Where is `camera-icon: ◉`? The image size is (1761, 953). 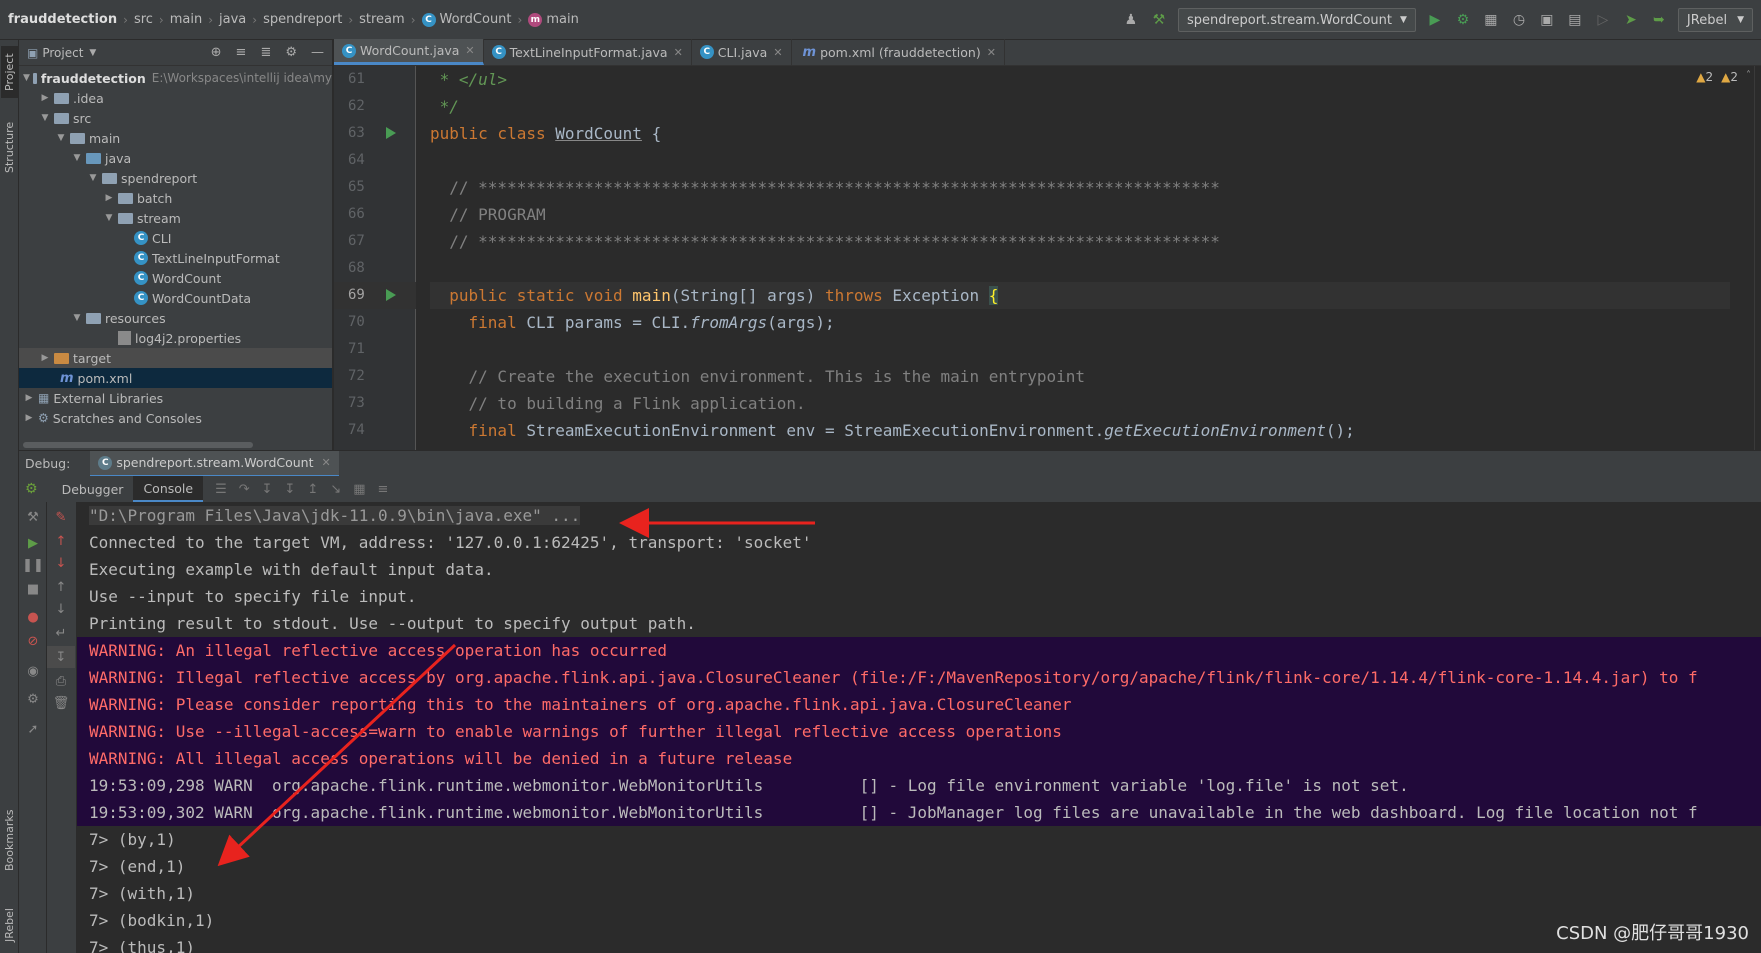 camera-icon: ◉ is located at coordinates (33, 671).